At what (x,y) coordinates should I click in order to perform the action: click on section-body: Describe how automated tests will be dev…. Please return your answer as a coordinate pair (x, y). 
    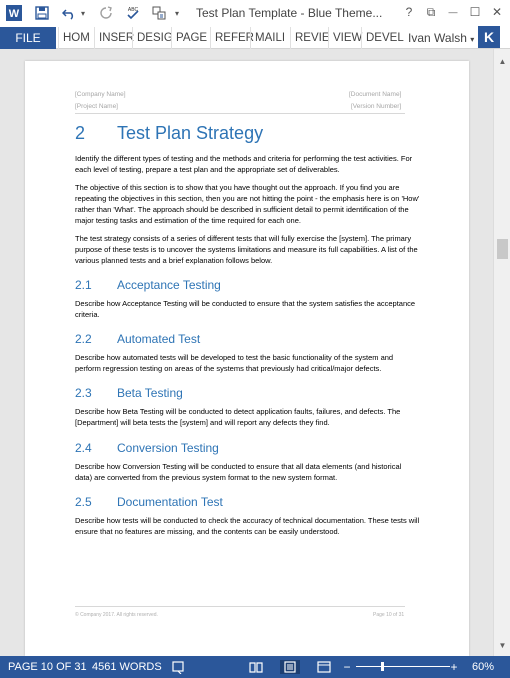
    Looking at the image, I should click on (234, 363).